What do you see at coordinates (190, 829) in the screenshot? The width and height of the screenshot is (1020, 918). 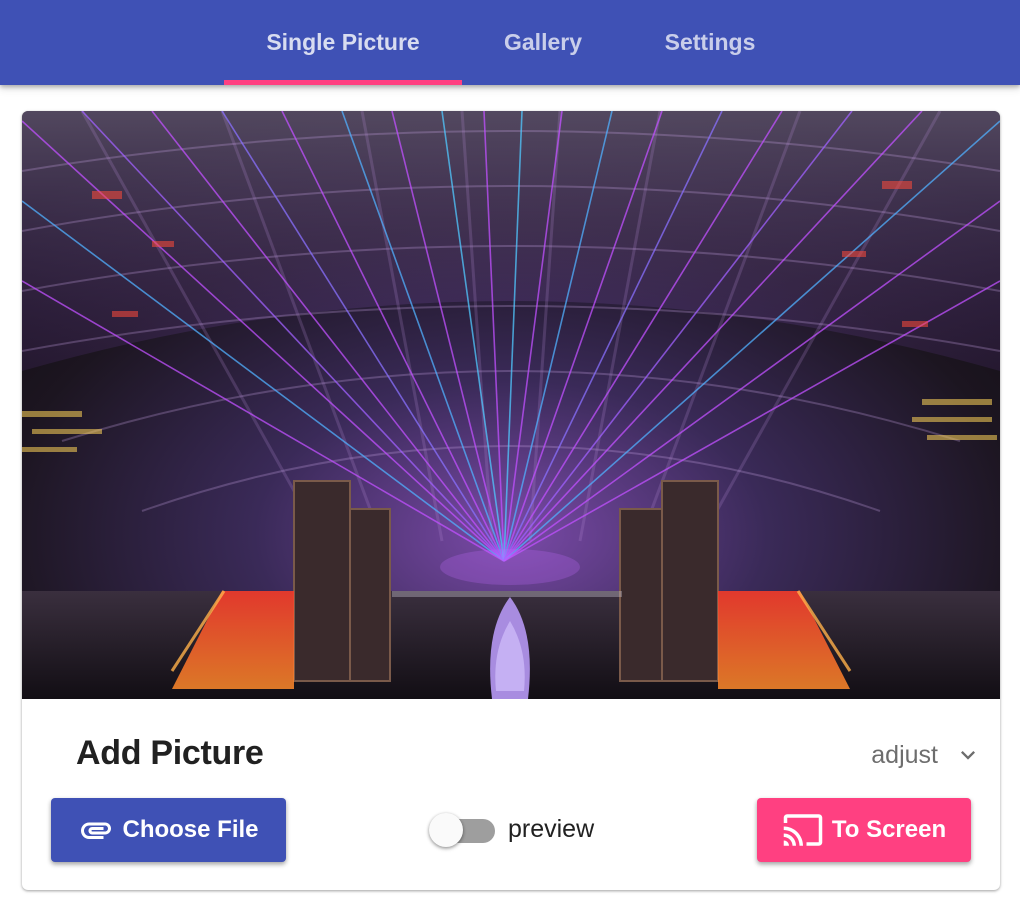 I see `choose-file-label: Choose File` at bounding box center [190, 829].